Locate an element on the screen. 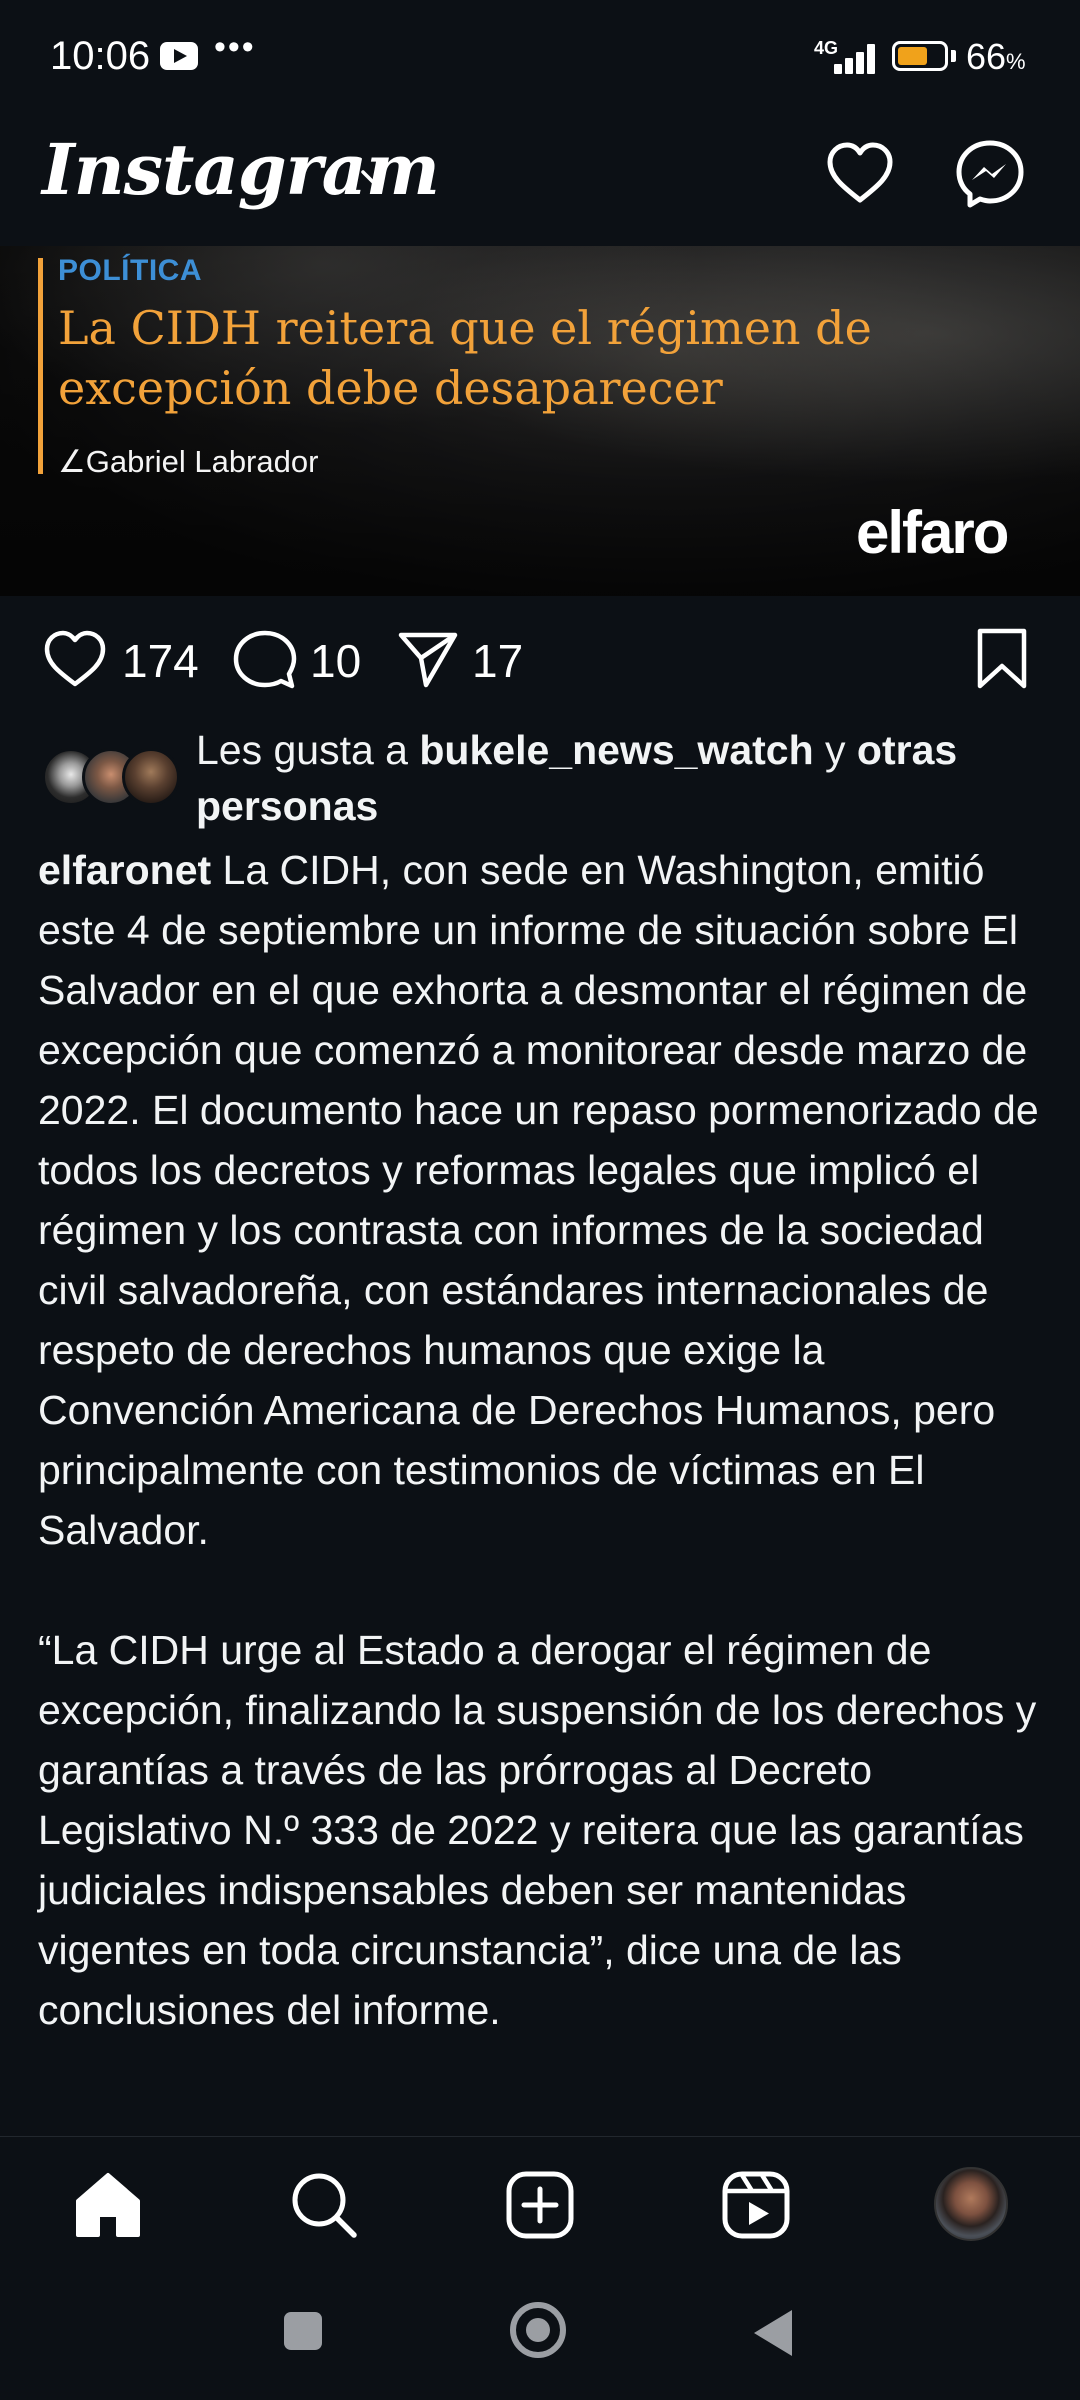 This screenshot has width=1080, height=2400. battery-percent: 66% is located at coordinates (996, 56).